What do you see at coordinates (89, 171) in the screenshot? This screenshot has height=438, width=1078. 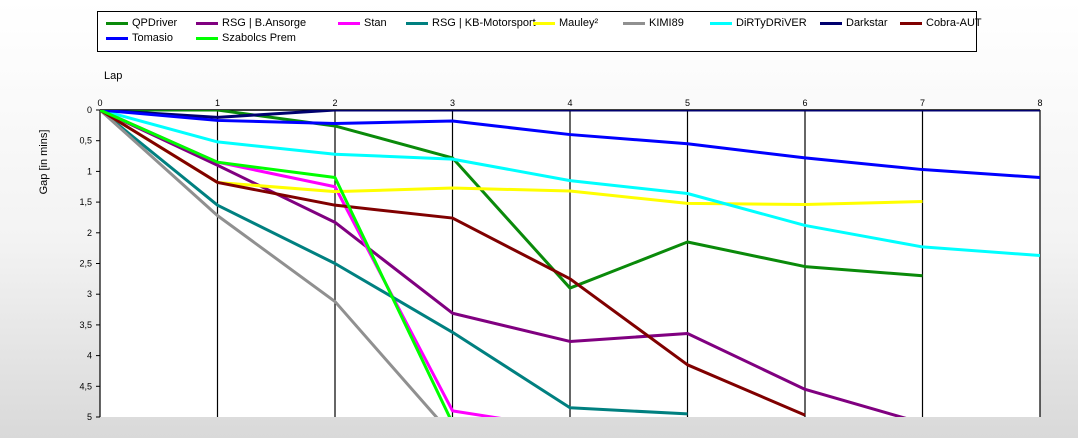 I see `y-tick-label: 1` at bounding box center [89, 171].